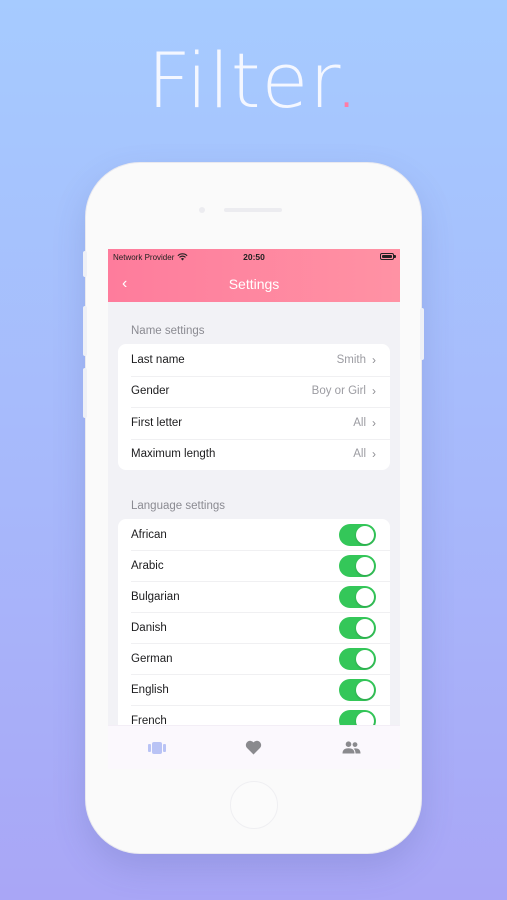 The width and height of the screenshot is (507, 900). What do you see at coordinates (147, 565) in the screenshot?
I see `language-label: Arabic` at bounding box center [147, 565].